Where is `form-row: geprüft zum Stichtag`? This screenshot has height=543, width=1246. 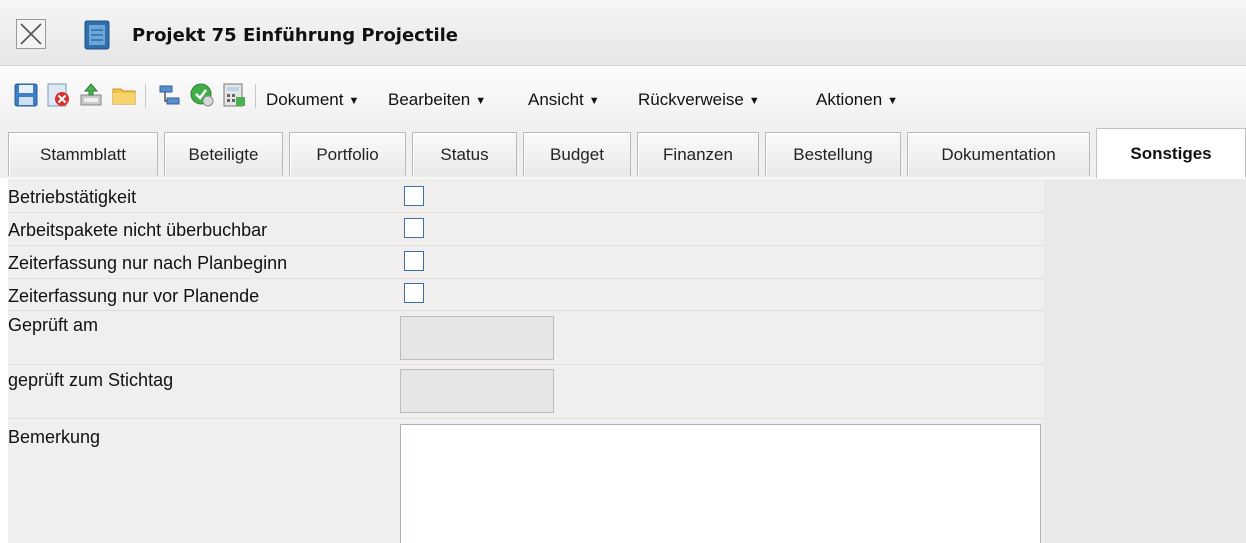 form-row: geprüft zum Stichtag is located at coordinates (526, 391).